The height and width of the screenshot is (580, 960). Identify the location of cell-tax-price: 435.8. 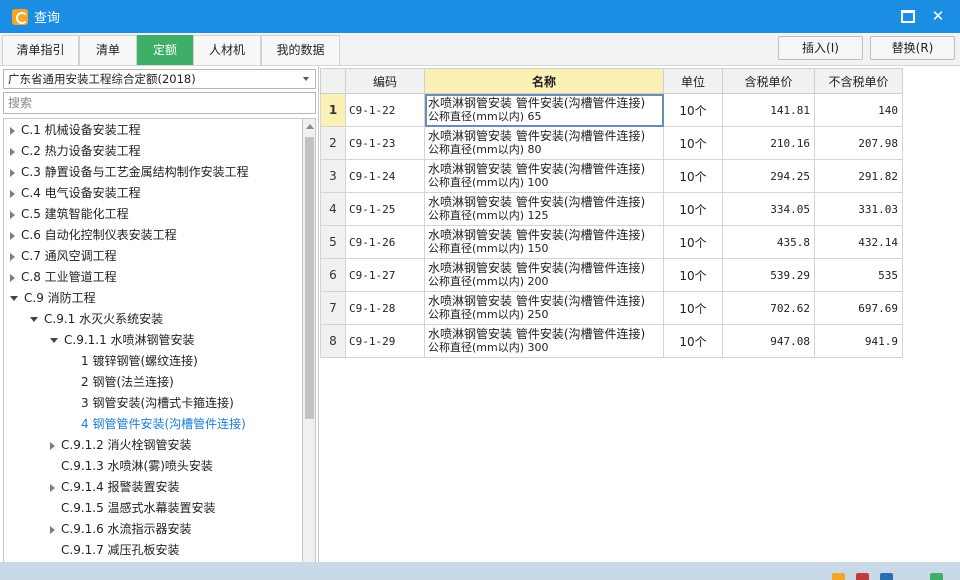
(768, 242).